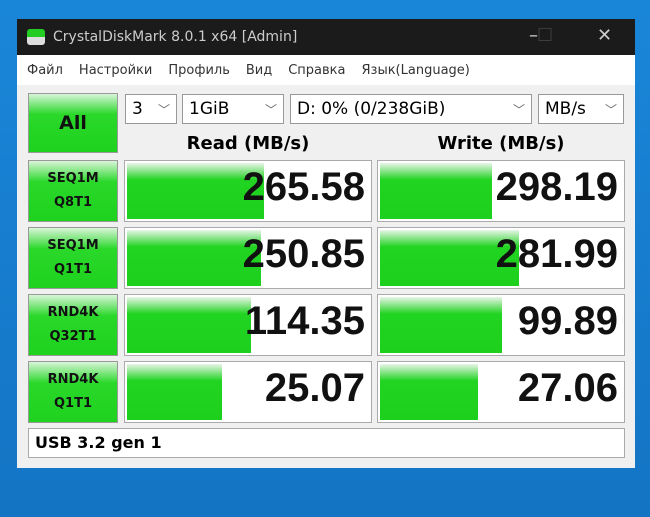 The image size is (650, 517). What do you see at coordinates (151, 109) in the screenshot?
I see `count-select: 3 ﹀` at bounding box center [151, 109].